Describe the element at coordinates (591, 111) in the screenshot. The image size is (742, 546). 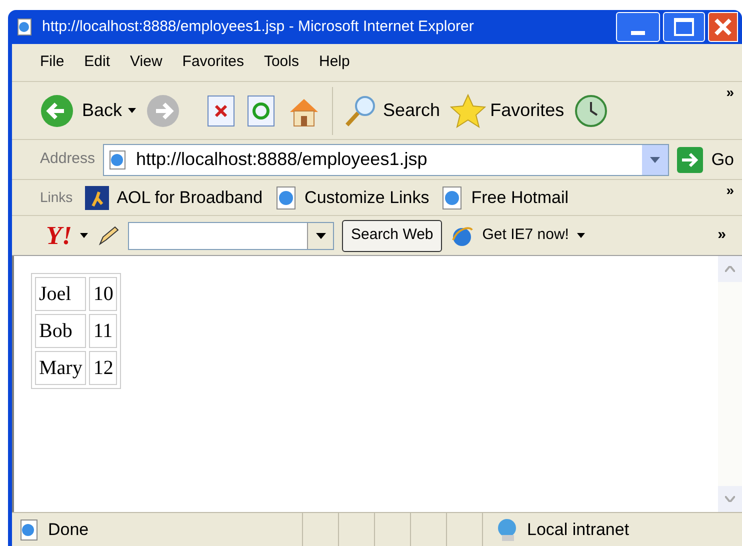
I see `history-icon` at that location.